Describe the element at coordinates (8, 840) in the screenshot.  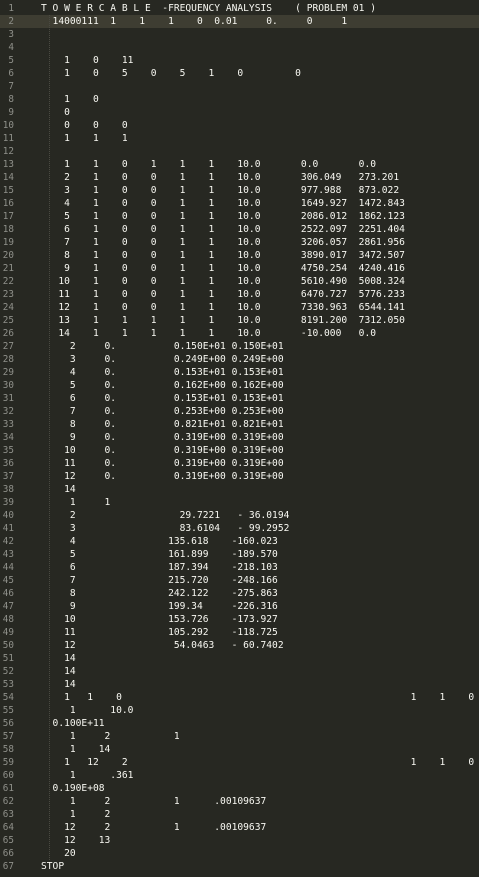
I see `line-number: 65` at that location.